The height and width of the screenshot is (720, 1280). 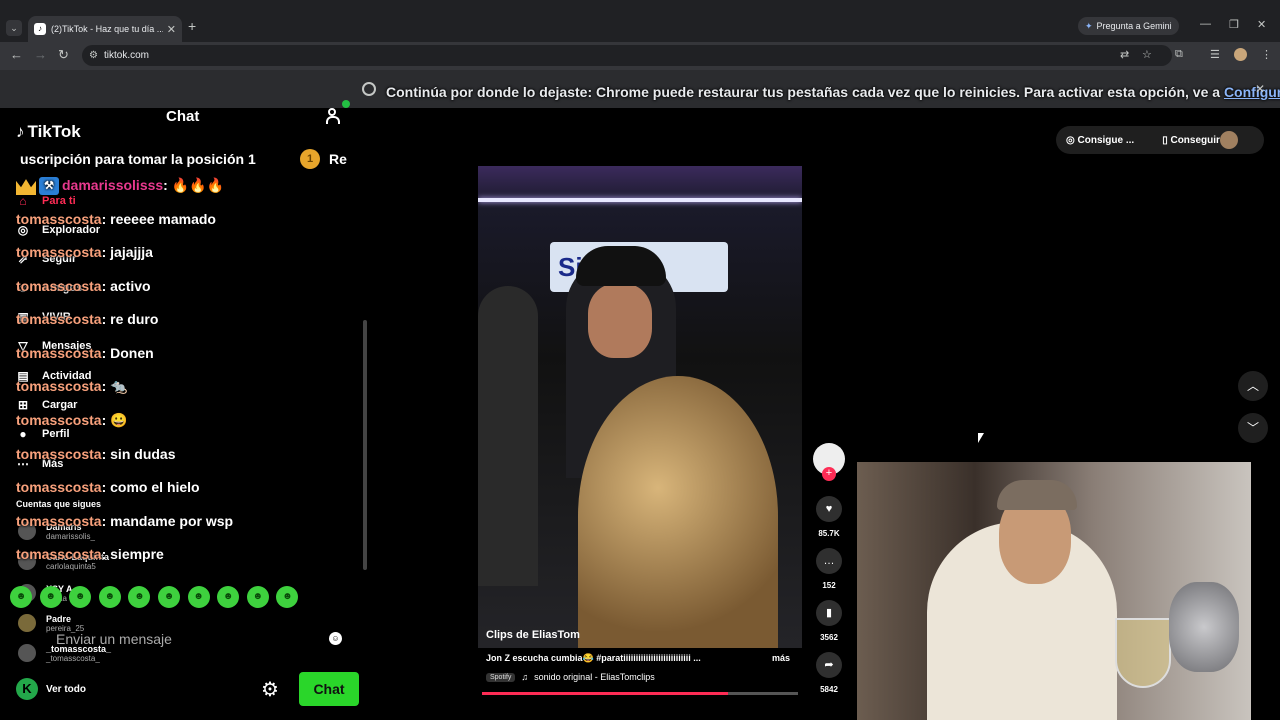 I want to click on settings-link: Configuración., so click(x=1252, y=92).